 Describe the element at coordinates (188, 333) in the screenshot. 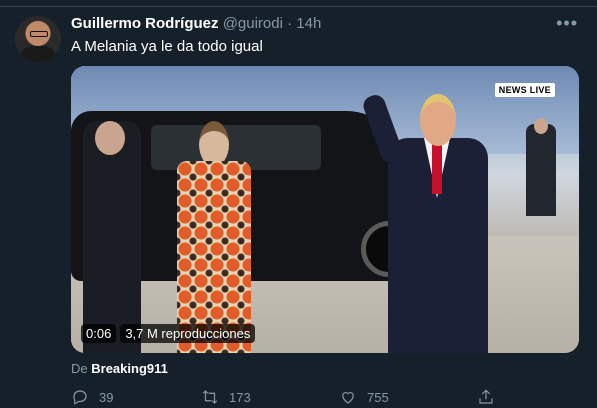

I see `video-views: 3,7 M reproducciones` at that location.